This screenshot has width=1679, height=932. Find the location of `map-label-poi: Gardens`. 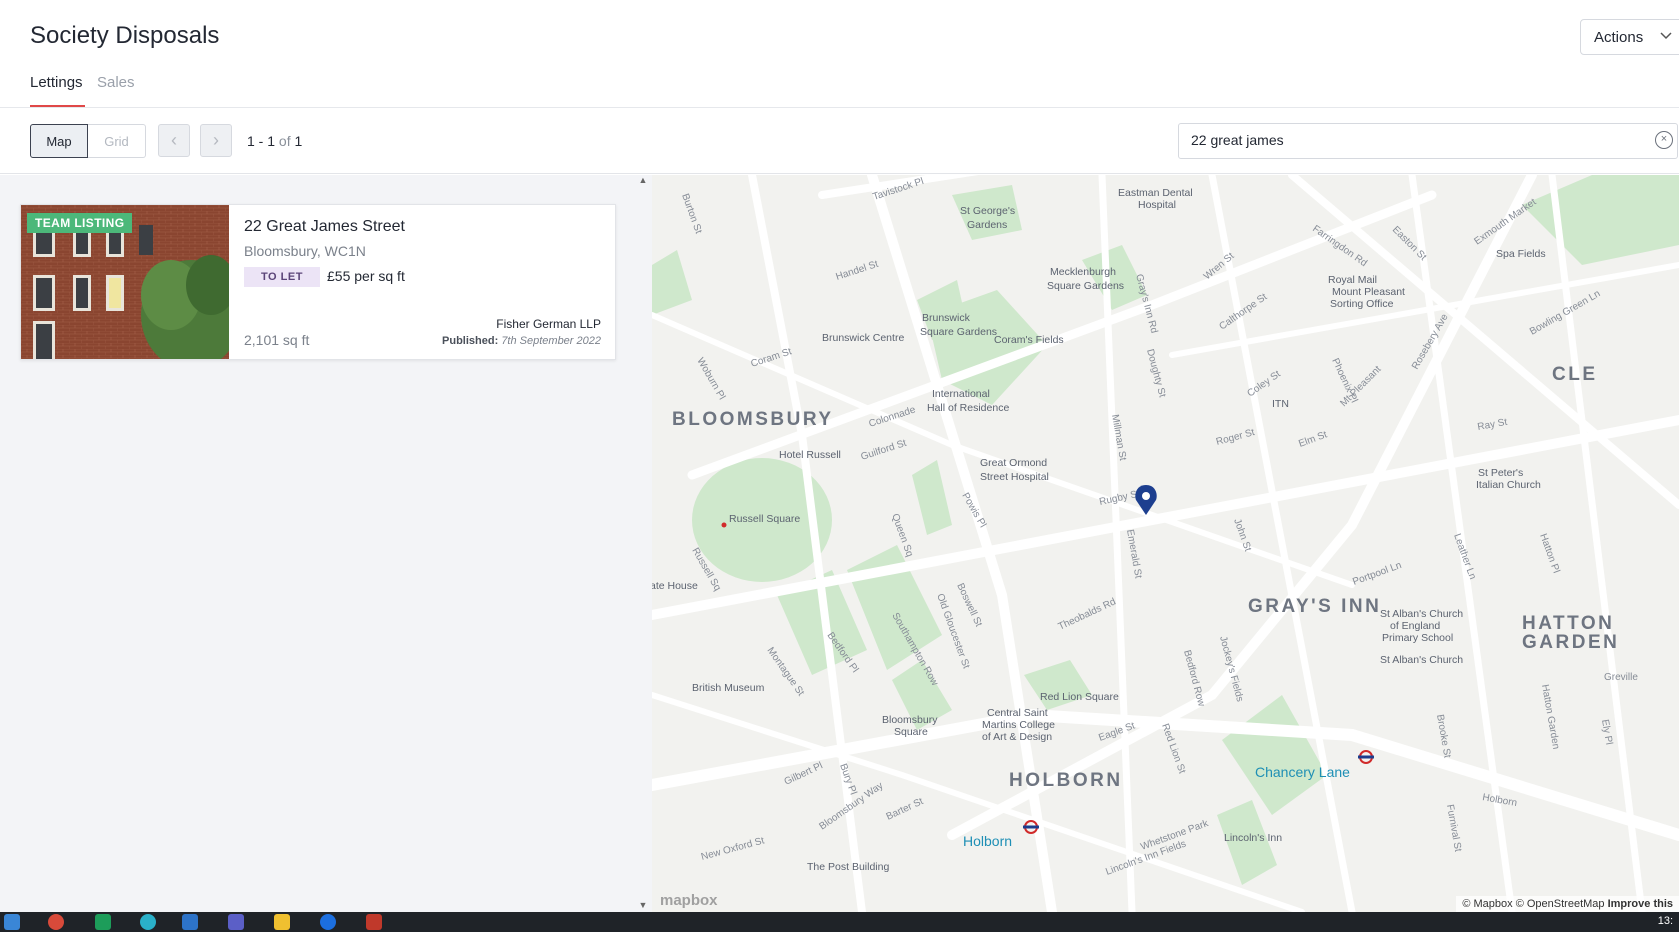

map-label-poi: Gardens is located at coordinates (987, 225).